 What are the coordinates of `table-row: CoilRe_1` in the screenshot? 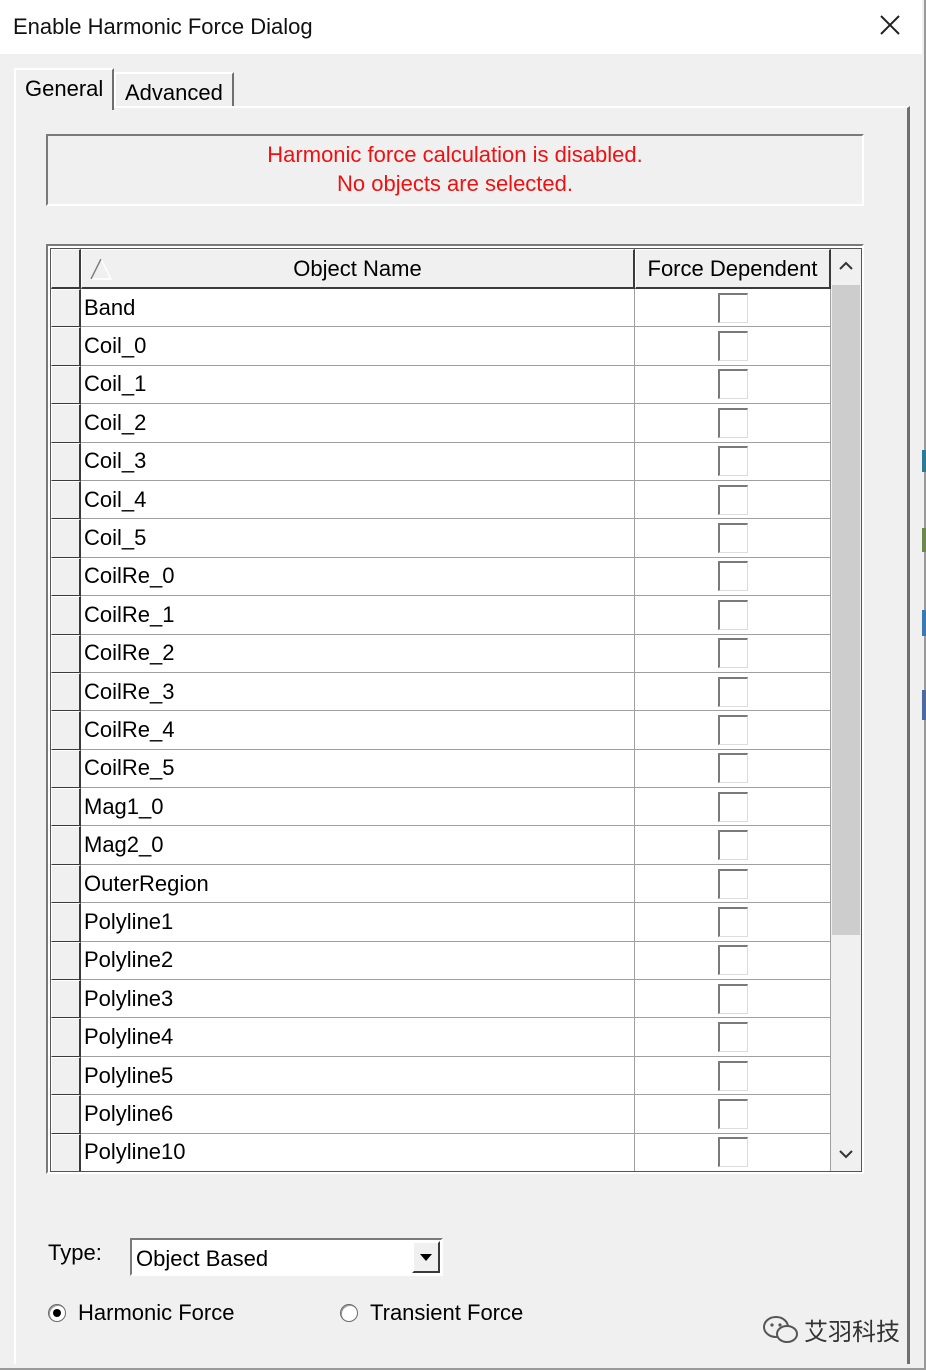 It's located at (442, 615).